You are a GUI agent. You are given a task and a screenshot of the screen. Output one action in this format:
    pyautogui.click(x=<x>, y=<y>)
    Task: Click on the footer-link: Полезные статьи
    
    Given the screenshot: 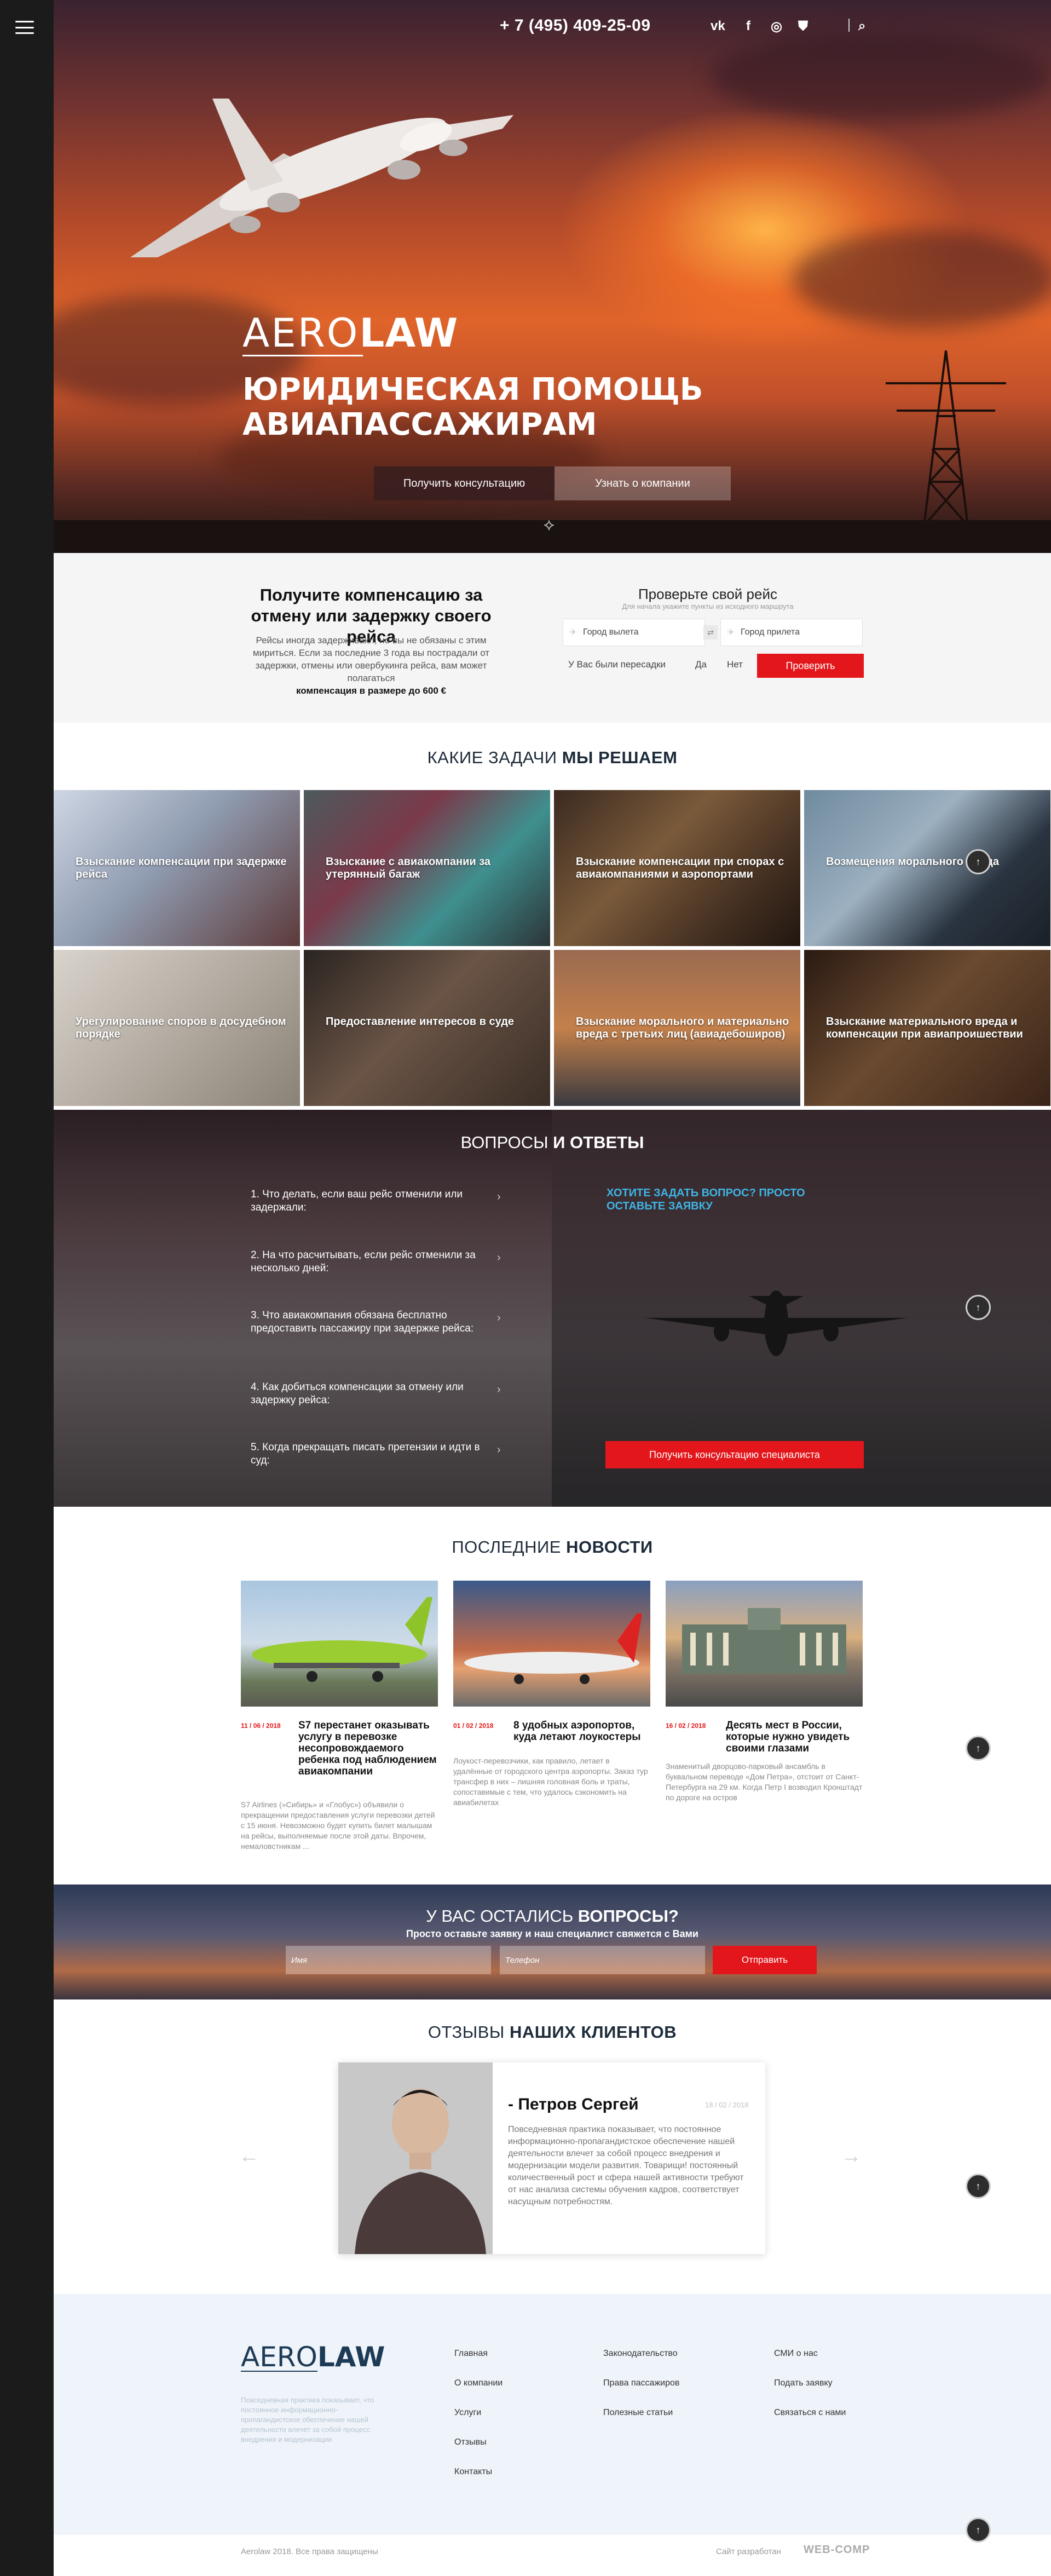 What is the action you would take?
    pyautogui.click(x=638, y=2413)
    